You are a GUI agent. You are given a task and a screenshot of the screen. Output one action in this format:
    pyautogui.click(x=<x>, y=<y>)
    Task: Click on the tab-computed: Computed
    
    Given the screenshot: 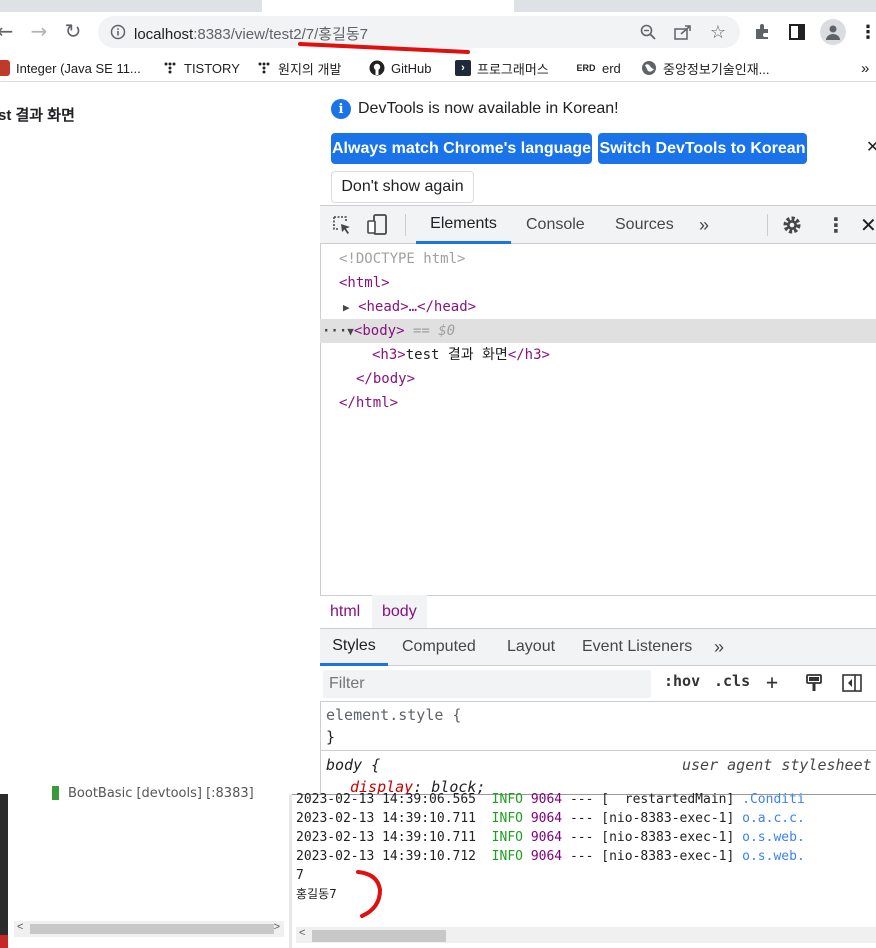 What is the action you would take?
    pyautogui.click(x=439, y=647)
    